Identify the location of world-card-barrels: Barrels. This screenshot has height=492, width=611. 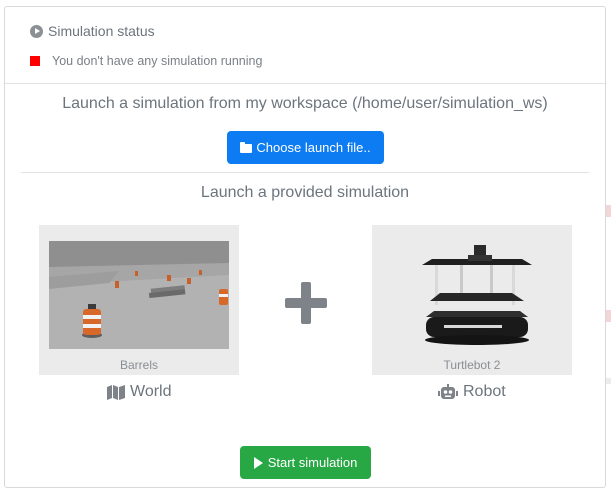
(139, 300).